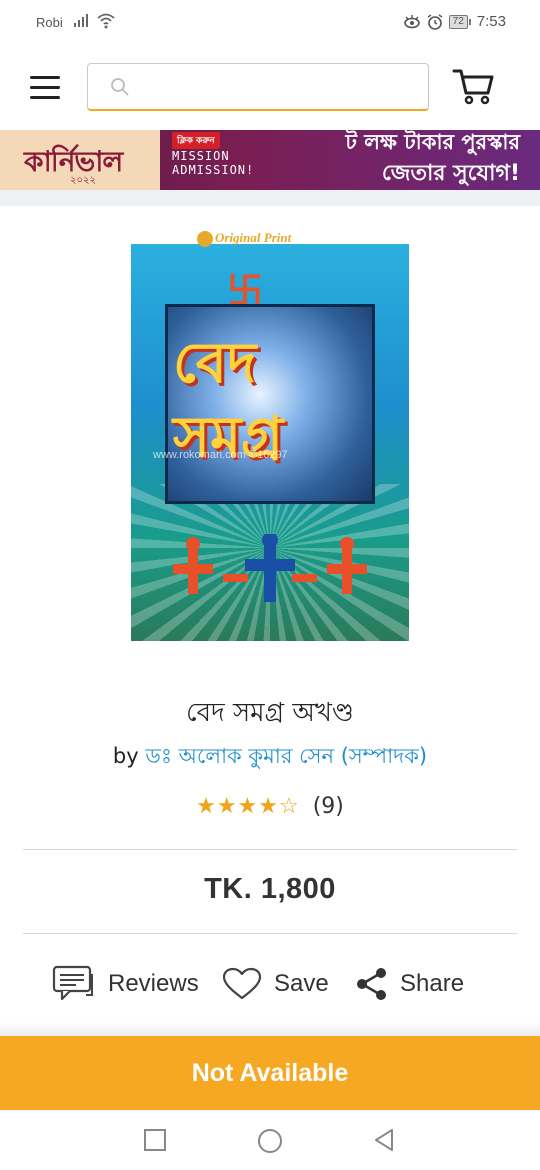 The image size is (540, 1170). What do you see at coordinates (72, 983) in the screenshot?
I see `reviews-icon` at bounding box center [72, 983].